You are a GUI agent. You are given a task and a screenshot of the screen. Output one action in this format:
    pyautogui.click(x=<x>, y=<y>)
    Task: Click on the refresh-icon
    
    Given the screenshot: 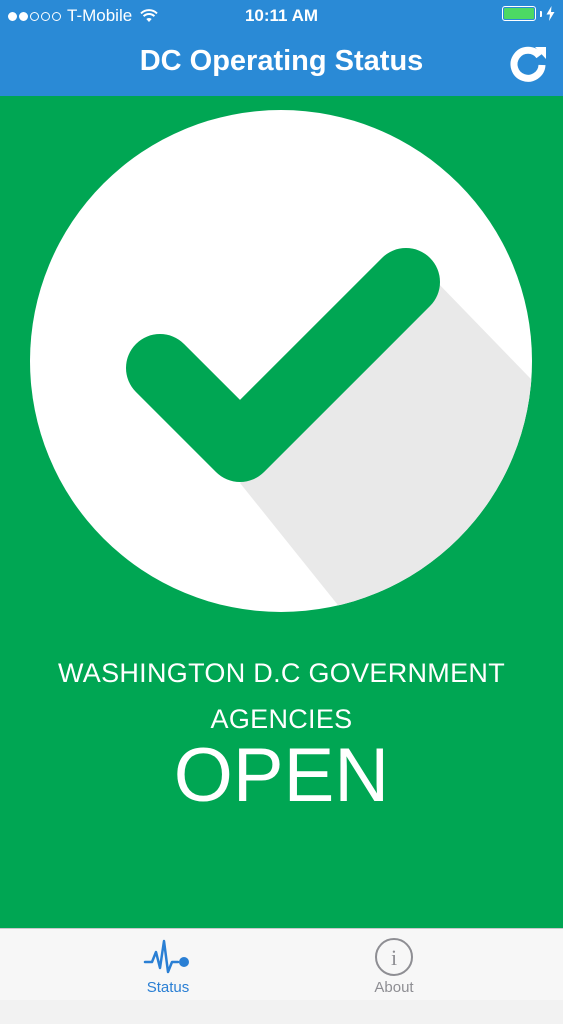 What is the action you would take?
    pyautogui.click(x=528, y=64)
    